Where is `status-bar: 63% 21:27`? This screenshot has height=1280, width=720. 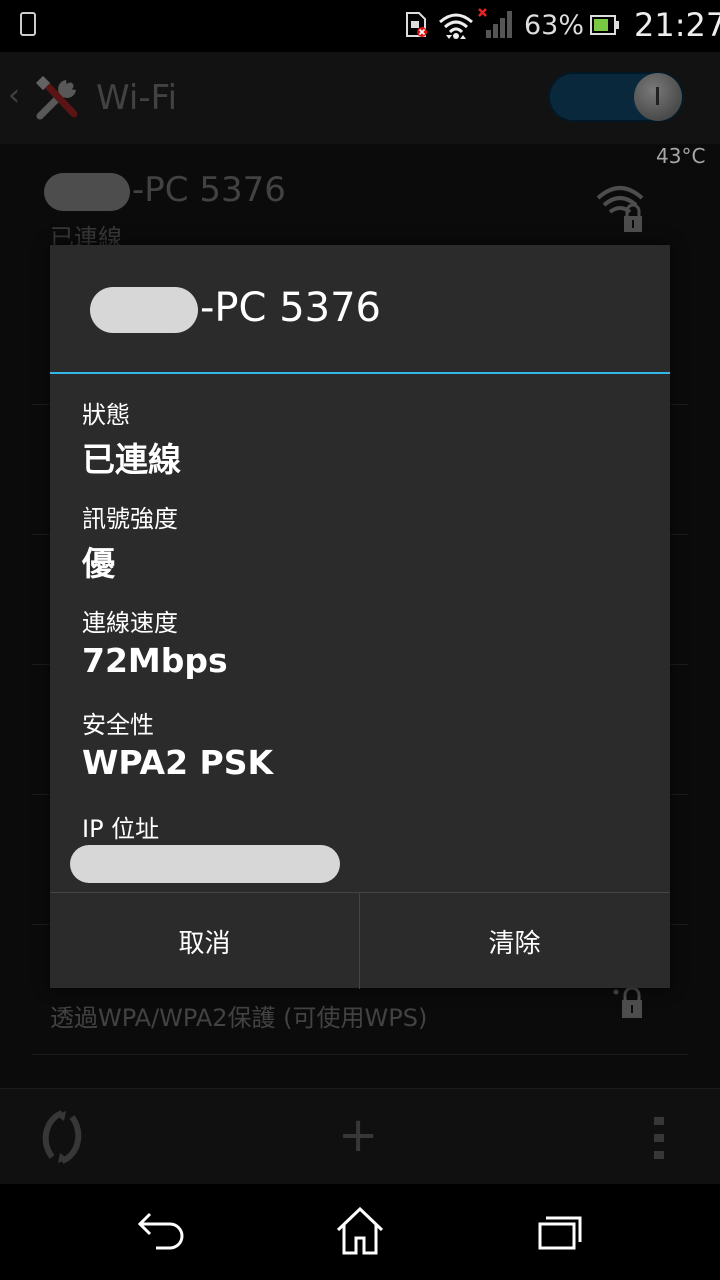
status-bar: 63% 21:27 is located at coordinates (360, 26).